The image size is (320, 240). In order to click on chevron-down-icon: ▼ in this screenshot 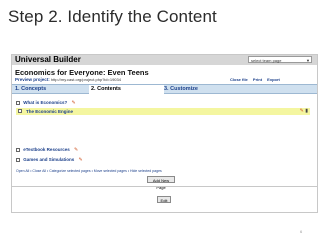, I will do `click(308, 60)`.